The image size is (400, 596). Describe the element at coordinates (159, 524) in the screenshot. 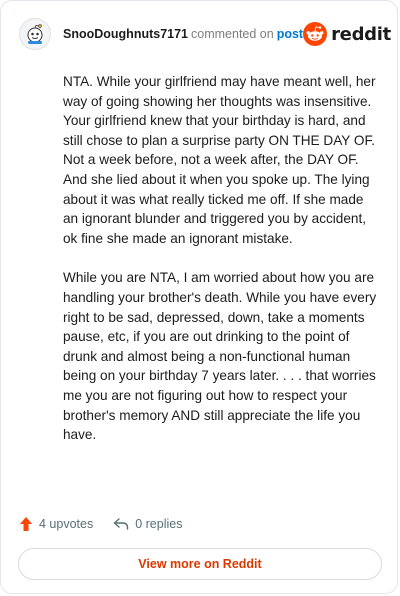

I see `replies-count: 0 replies` at that location.